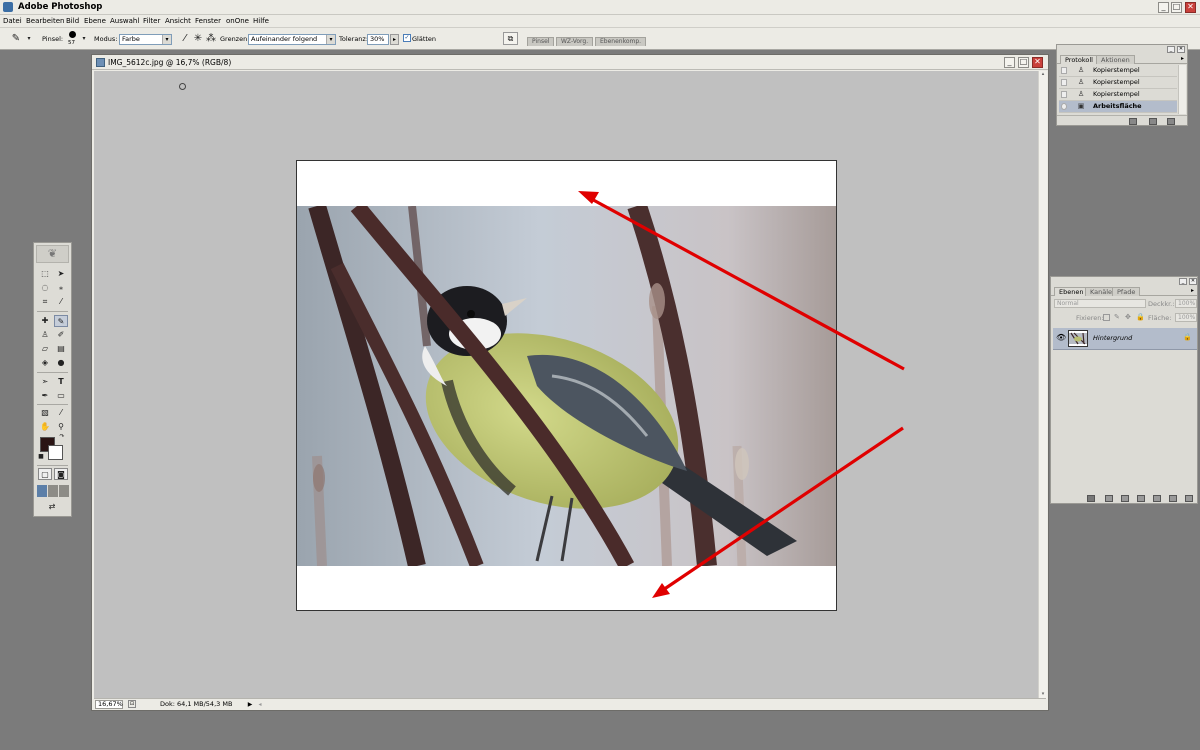  What do you see at coordinates (1163, 7) in the screenshot?
I see `minimize-window-button: _` at bounding box center [1163, 7].